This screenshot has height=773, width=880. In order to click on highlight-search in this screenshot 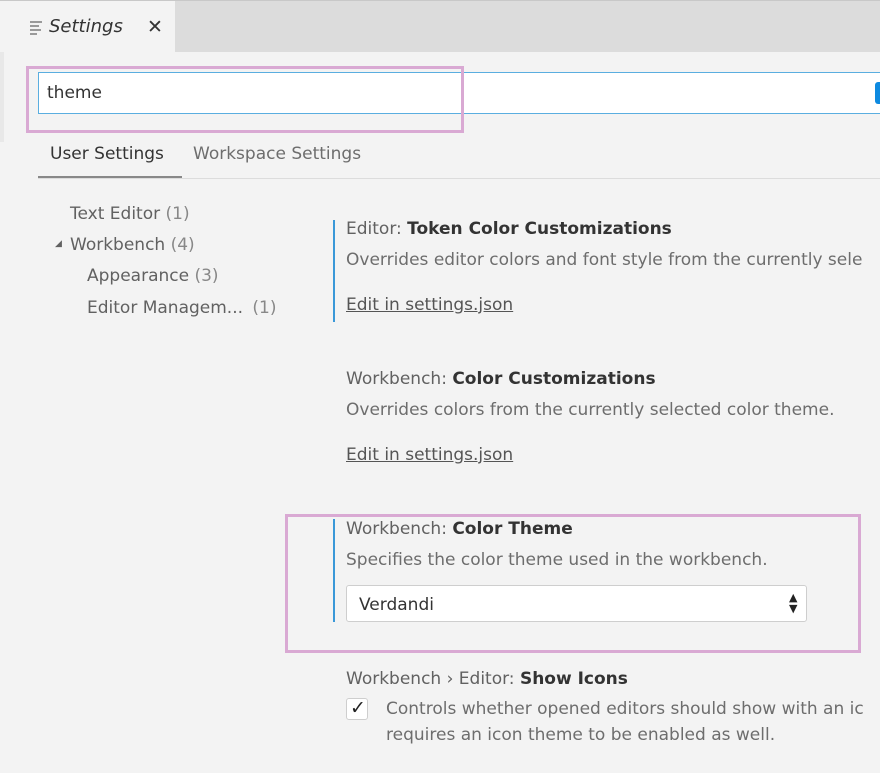, I will do `click(245, 99)`.